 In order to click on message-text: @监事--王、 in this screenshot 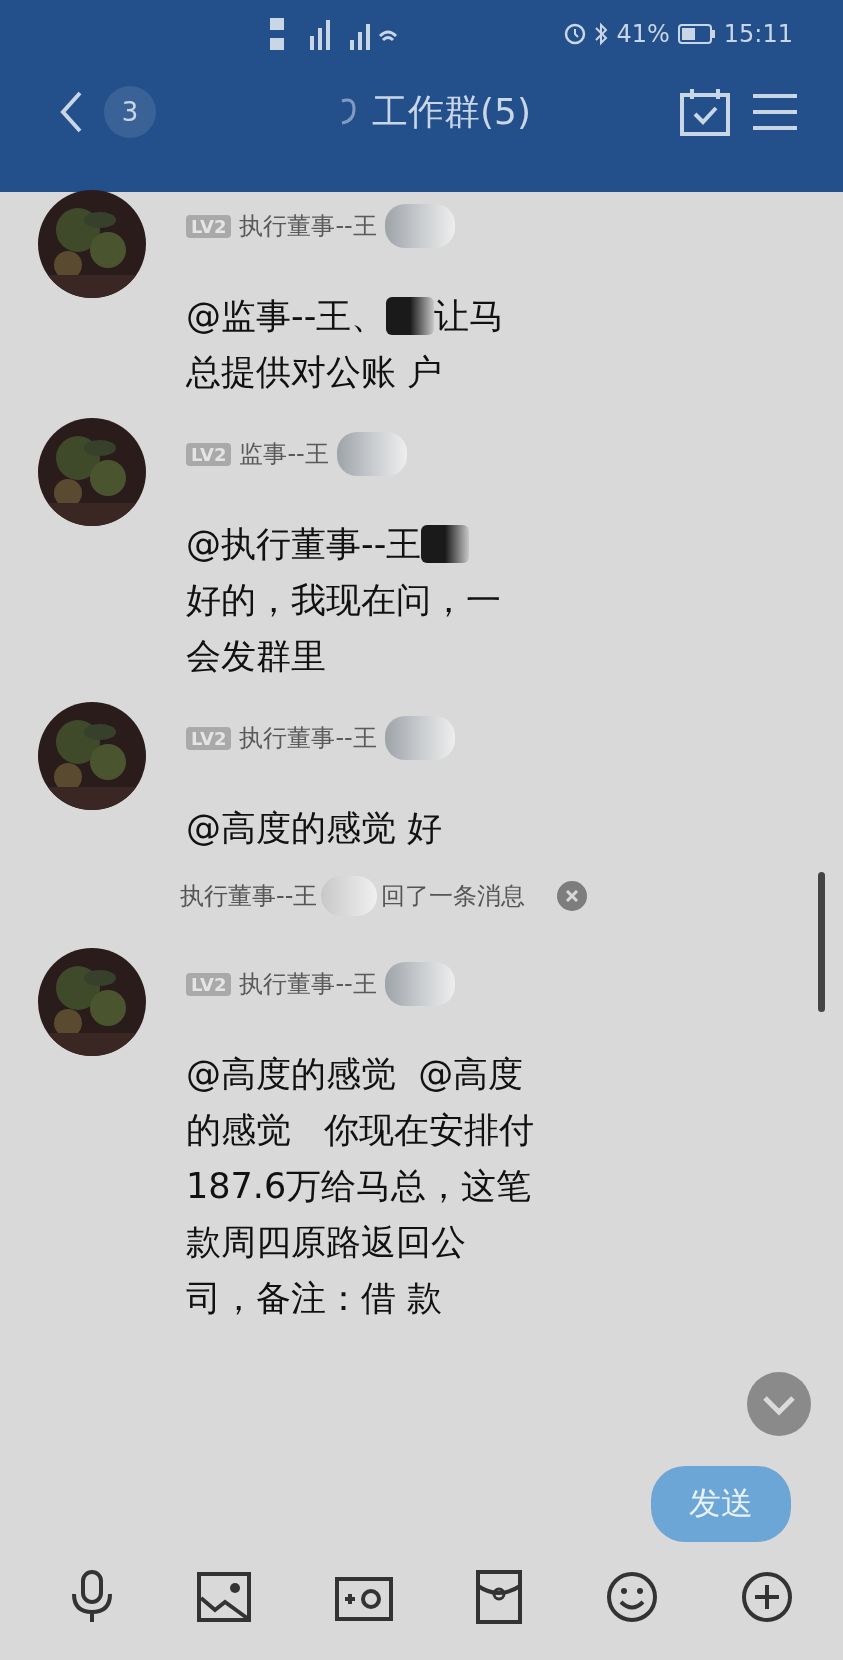, I will do `click(286, 316)`.